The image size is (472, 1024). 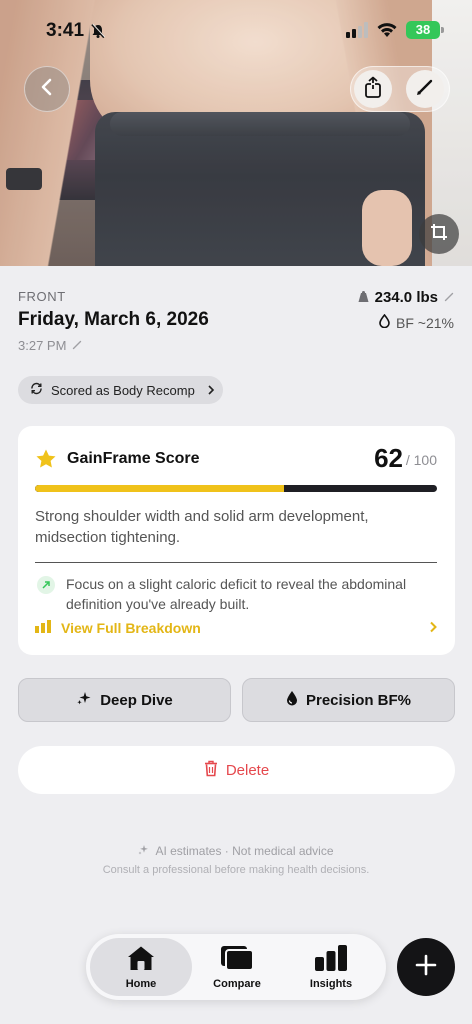 I want to click on entry-weight: 234.0 lbs, so click(x=406, y=297).